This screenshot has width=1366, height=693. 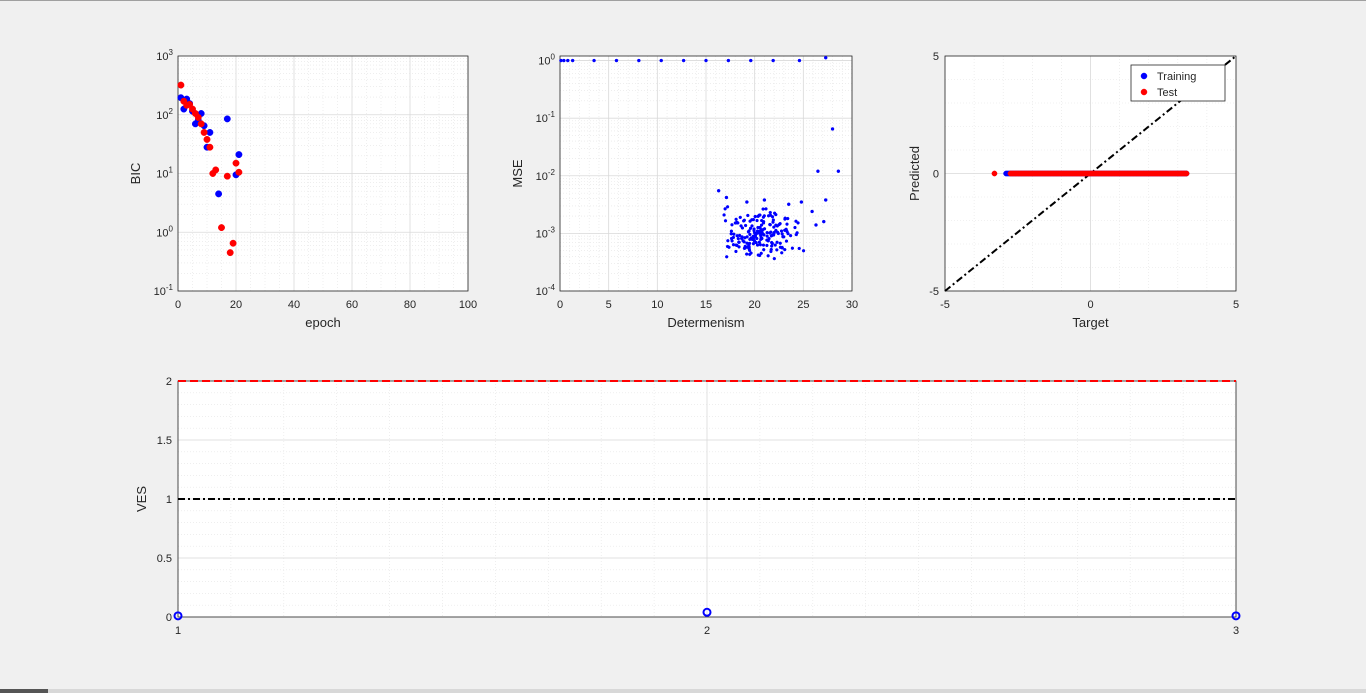 What do you see at coordinates (657, 305) in the screenshot?
I see `mse-xtick-label: 10` at bounding box center [657, 305].